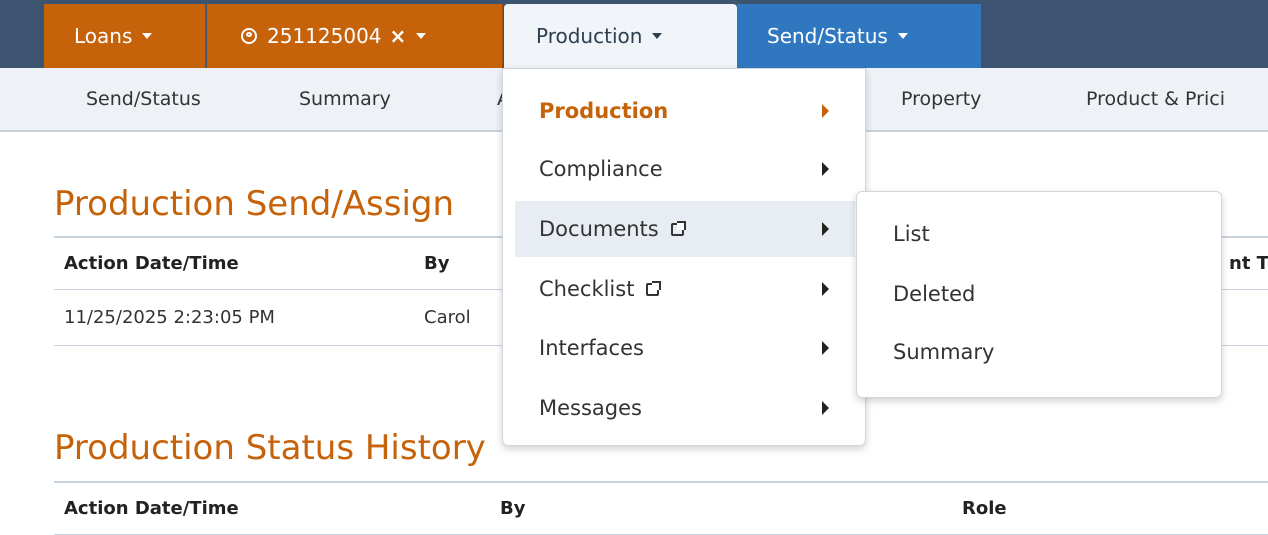 Image resolution: width=1268 pixels, height=535 pixels. What do you see at coordinates (1039, 294) in the screenshot?
I see `documents-submenu: List Deleted Summary` at bounding box center [1039, 294].